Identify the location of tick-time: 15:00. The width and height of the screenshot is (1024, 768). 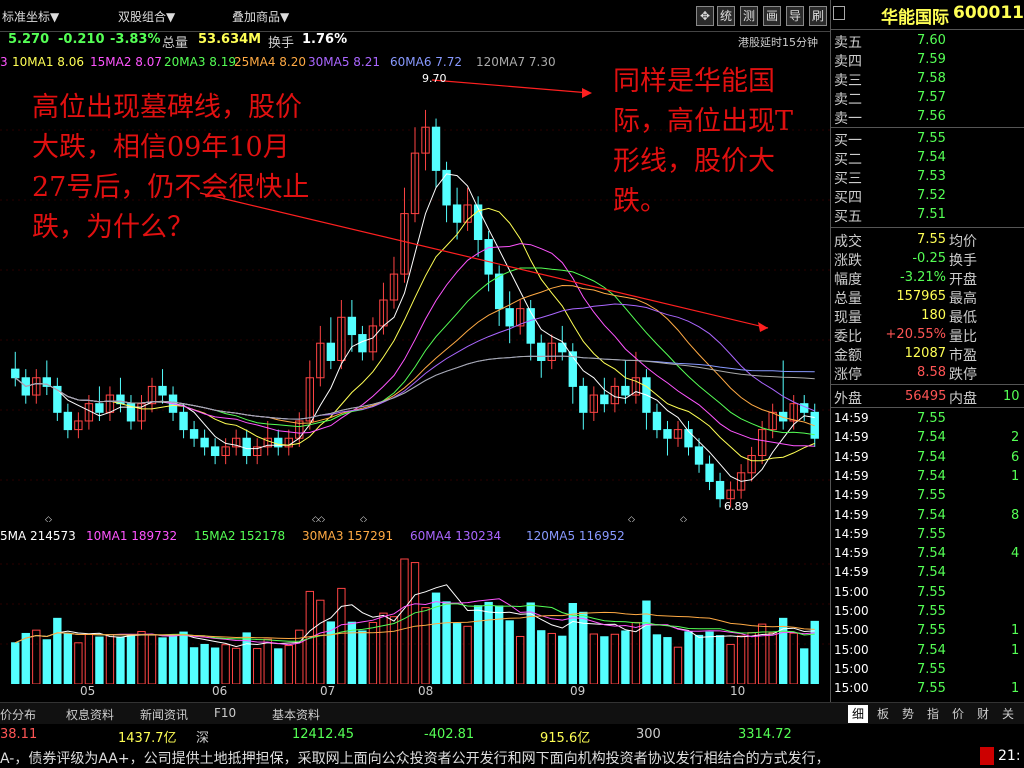
(851, 668).